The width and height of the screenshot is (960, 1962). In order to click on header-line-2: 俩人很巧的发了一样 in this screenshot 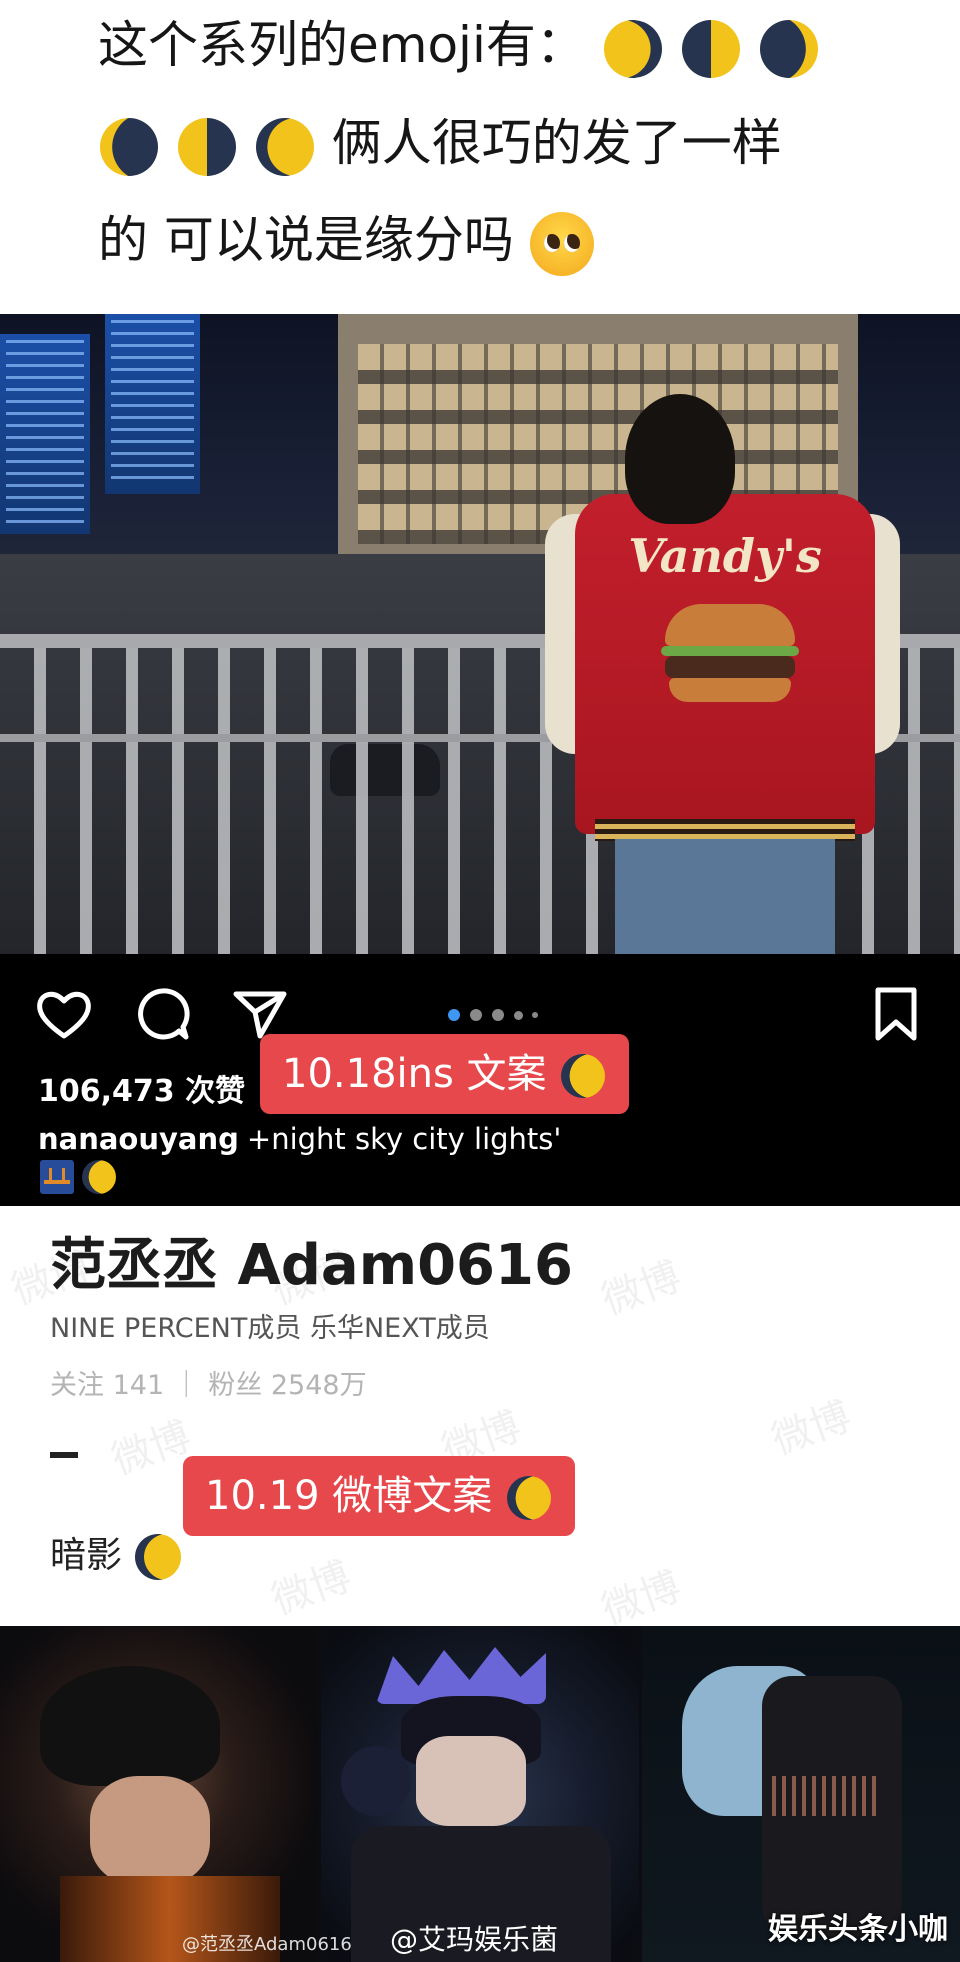, I will do `click(440, 144)`.